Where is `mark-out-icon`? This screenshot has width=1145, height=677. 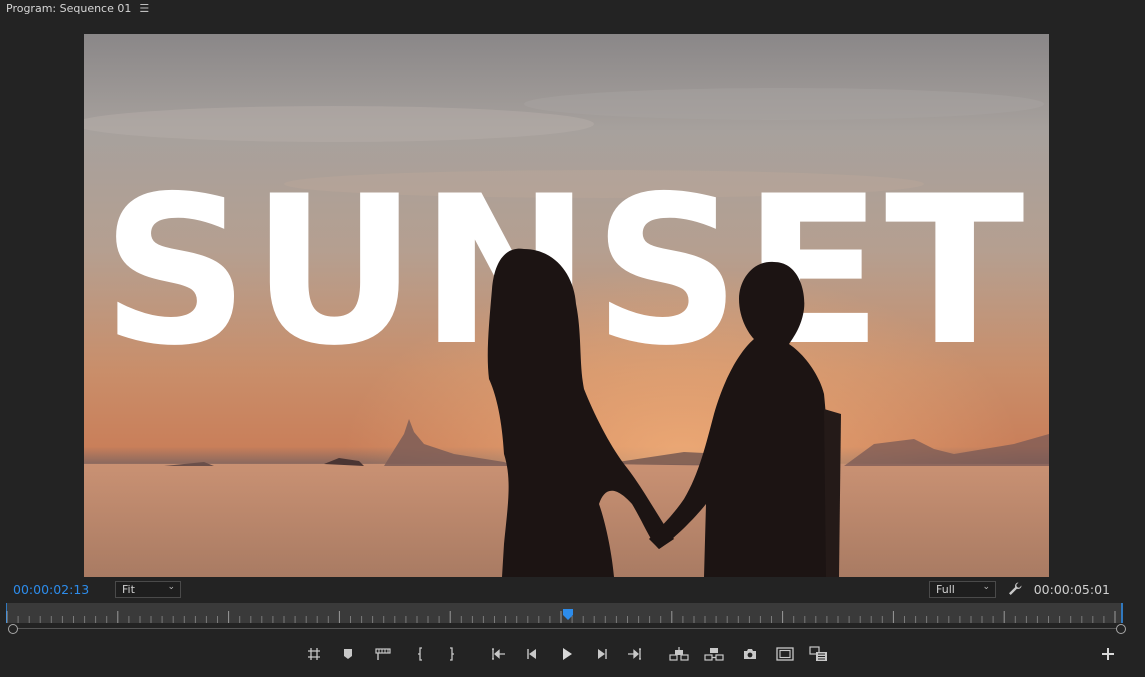 mark-out-icon is located at coordinates (452, 654).